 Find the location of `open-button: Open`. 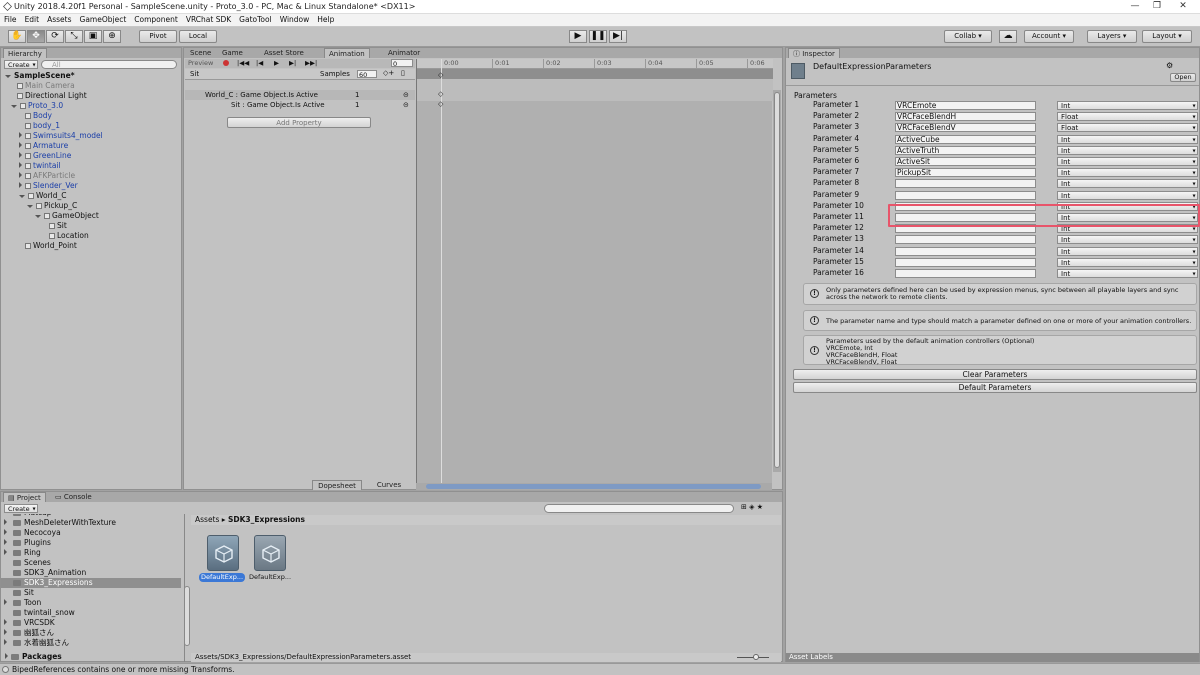

open-button: Open is located at coordinates (1183, 77).